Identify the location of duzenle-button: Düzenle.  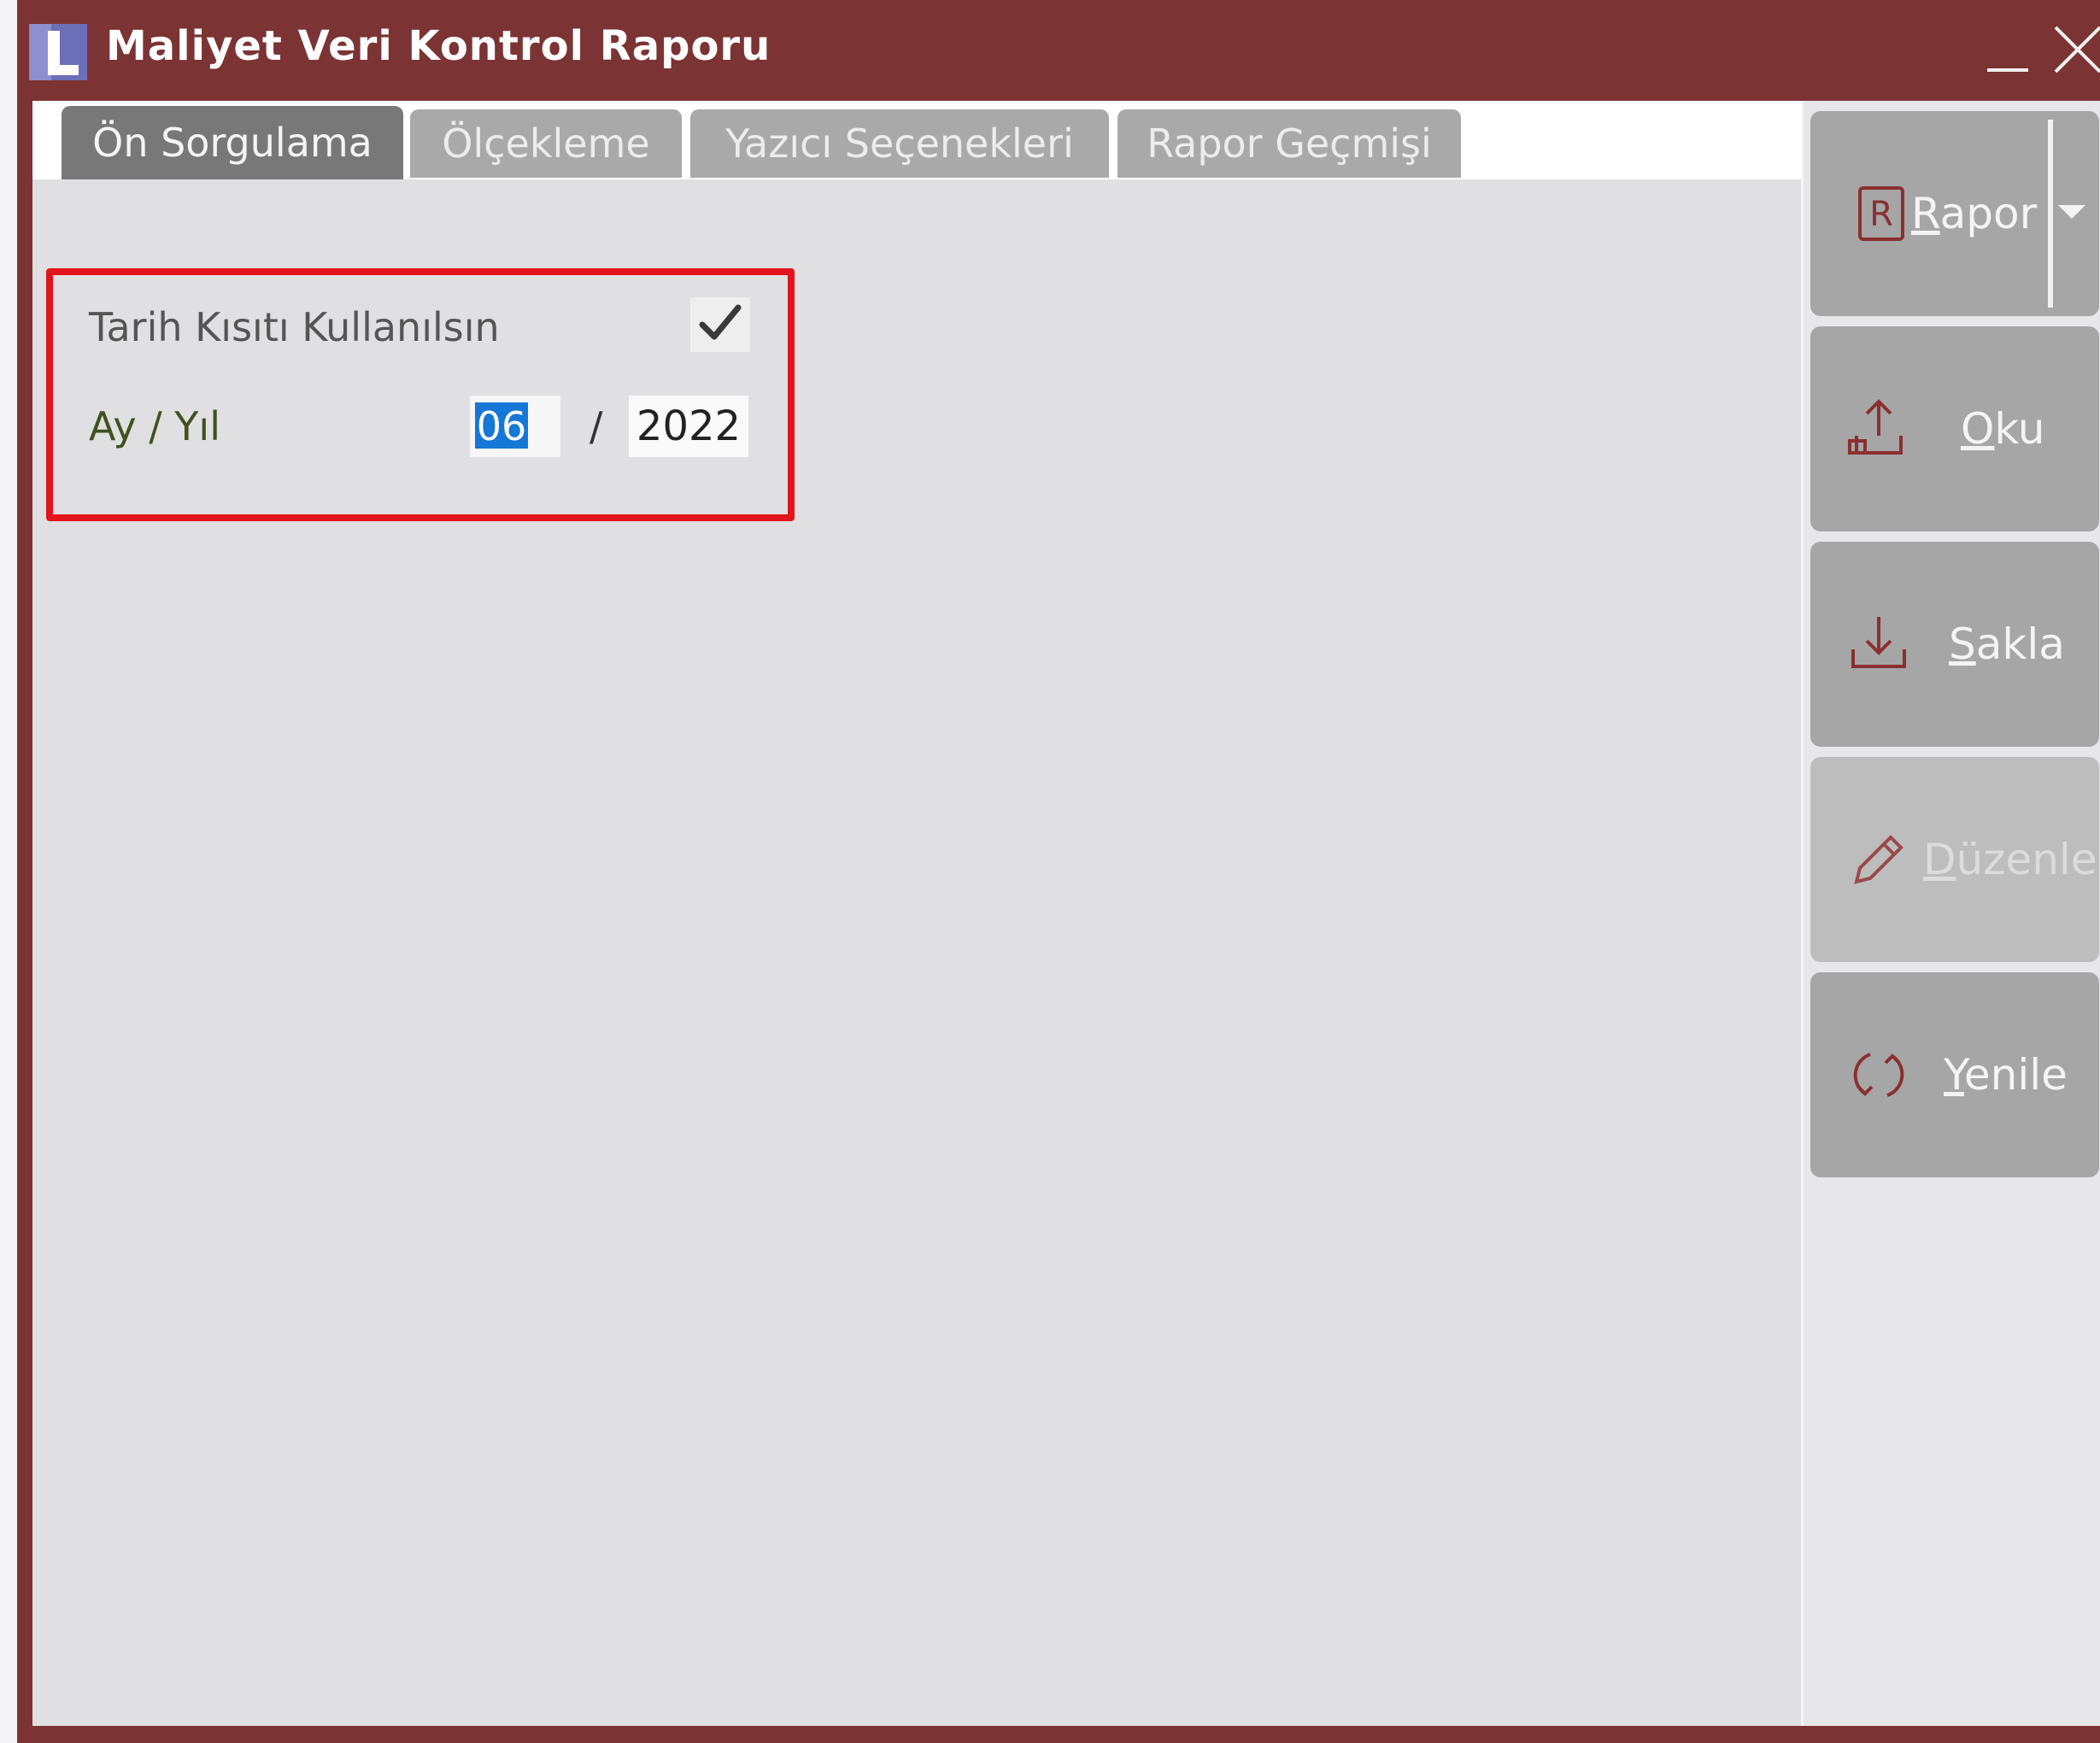
(1954, 859).